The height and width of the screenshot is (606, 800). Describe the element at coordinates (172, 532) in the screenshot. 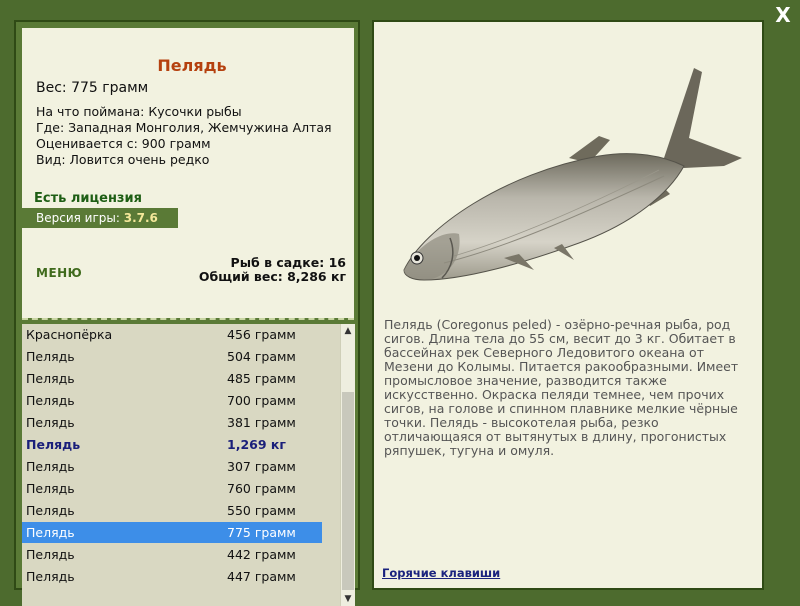

I see `list-item-selected: Пелядь 775 грамм` at that location.